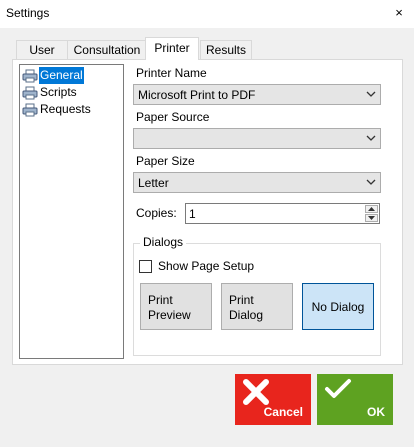 The image size is (414, 447). Describe the element at coordinates (257, 182) in the screenshot. I see `paper-size-select: Letter` at that location.